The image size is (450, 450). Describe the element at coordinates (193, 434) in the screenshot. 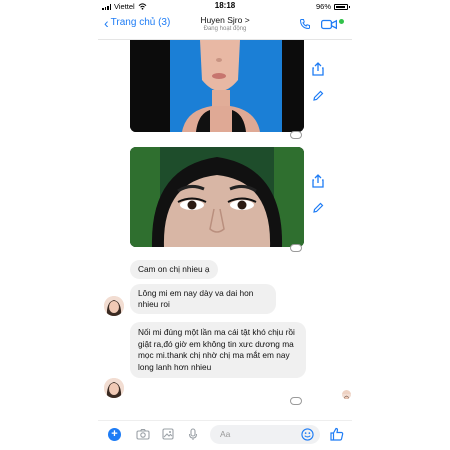

I see `microphone-icon` at that location.